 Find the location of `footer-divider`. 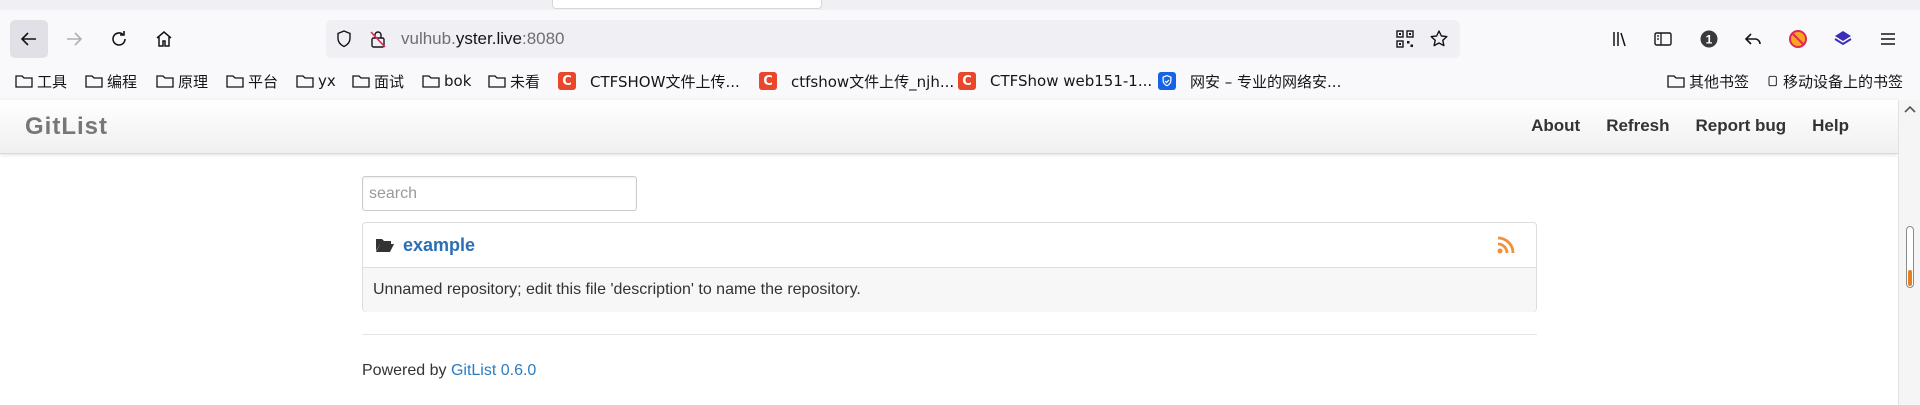

footer-divider is located at coordinates (949, 334).